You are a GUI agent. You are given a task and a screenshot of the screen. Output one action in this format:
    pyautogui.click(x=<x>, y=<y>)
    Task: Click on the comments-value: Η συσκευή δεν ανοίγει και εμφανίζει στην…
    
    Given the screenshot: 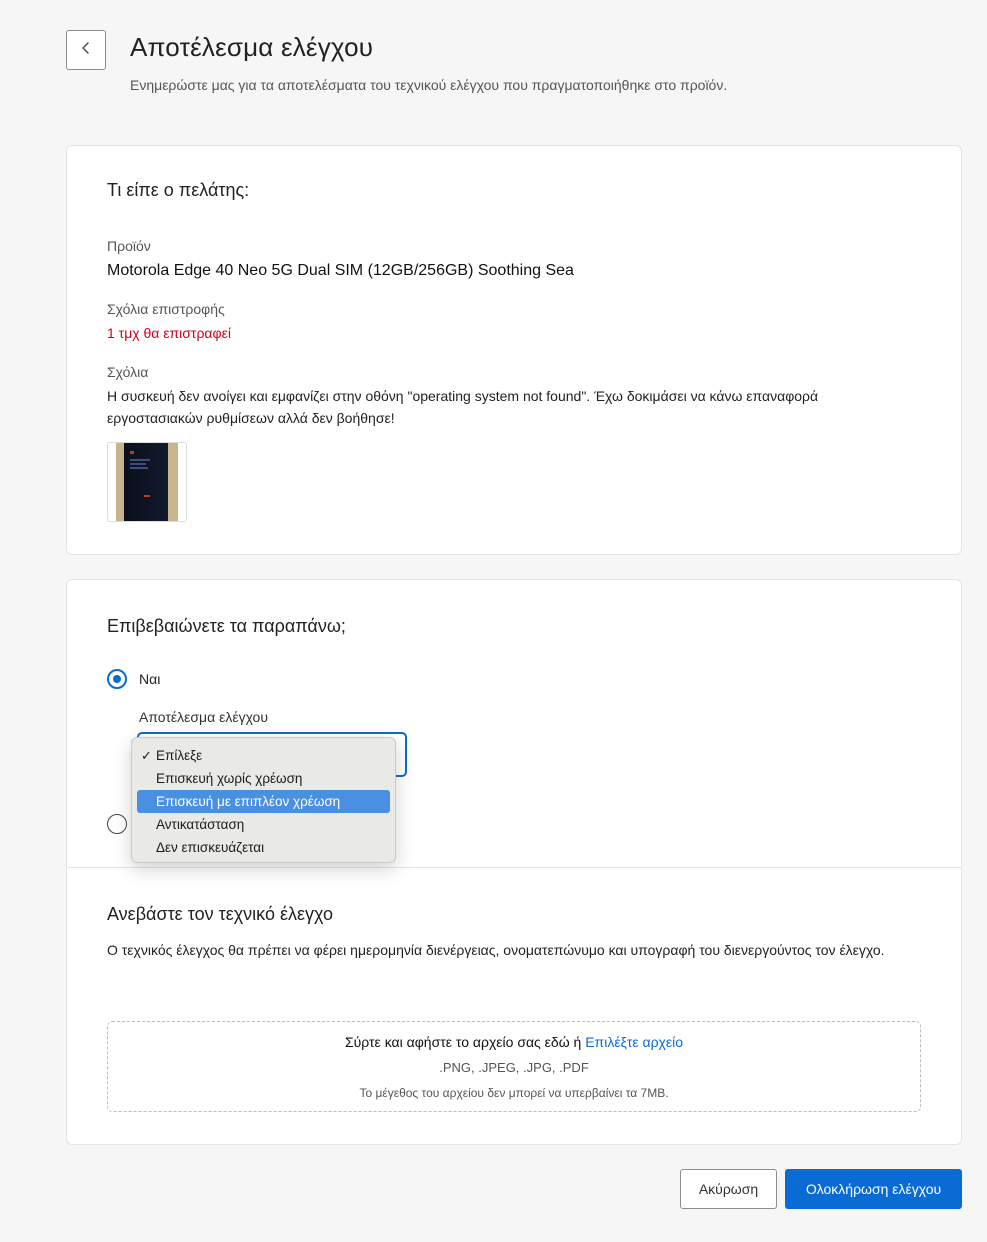 What is the action you would take?
    pyautogui.click(x=463, y=407)
    